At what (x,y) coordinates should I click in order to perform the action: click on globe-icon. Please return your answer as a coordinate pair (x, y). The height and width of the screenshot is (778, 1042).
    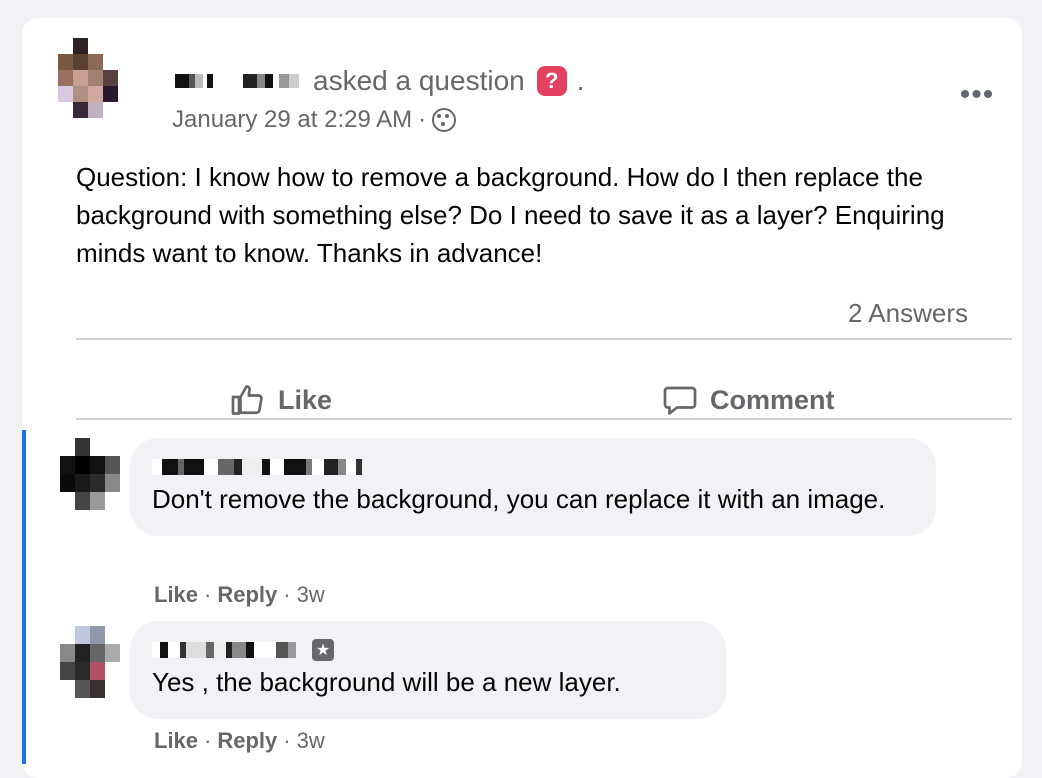
    Looking at the image, I should click on (444, 120).